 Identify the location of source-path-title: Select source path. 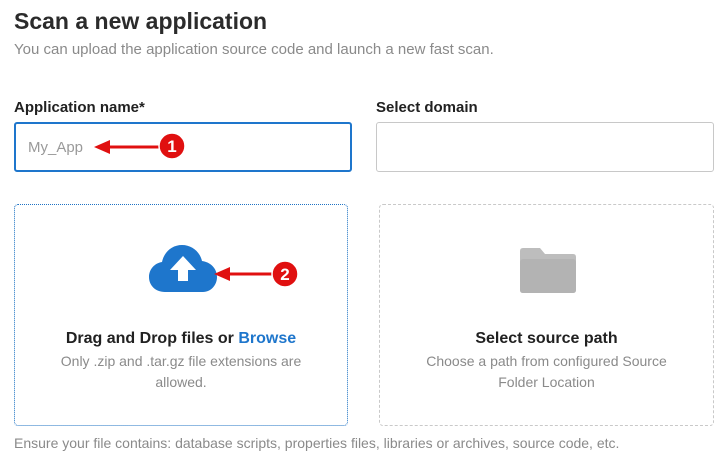
(546, 338).